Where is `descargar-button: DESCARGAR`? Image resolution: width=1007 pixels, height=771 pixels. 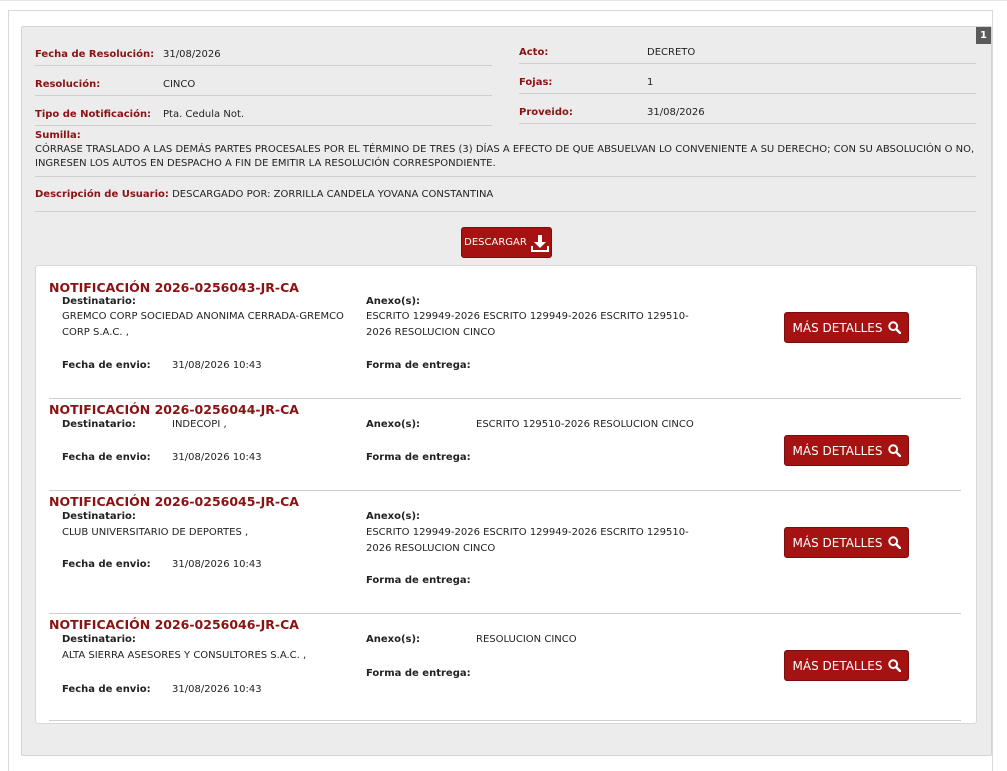 descargar-button: DESCARGAR is located at coordinates (506, 242).